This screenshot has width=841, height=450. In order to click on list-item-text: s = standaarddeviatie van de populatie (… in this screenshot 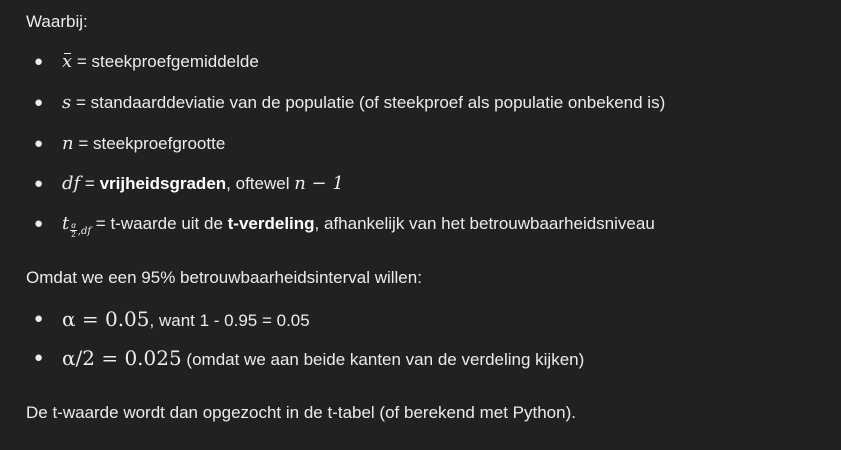, I will do `click(363, 103)`.